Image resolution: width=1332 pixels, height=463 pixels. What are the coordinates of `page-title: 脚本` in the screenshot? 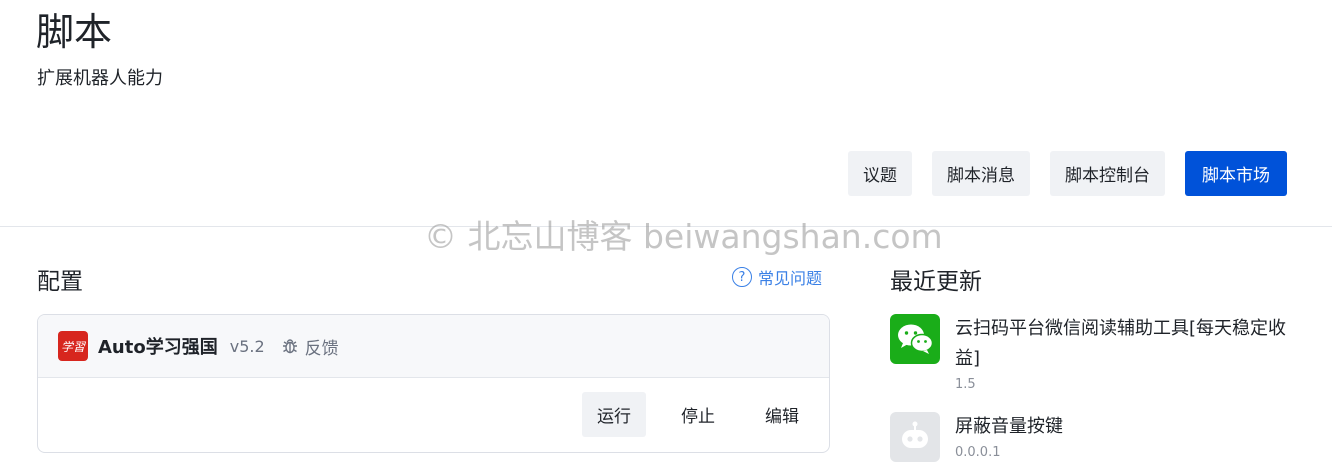 It's located at (74, 32).